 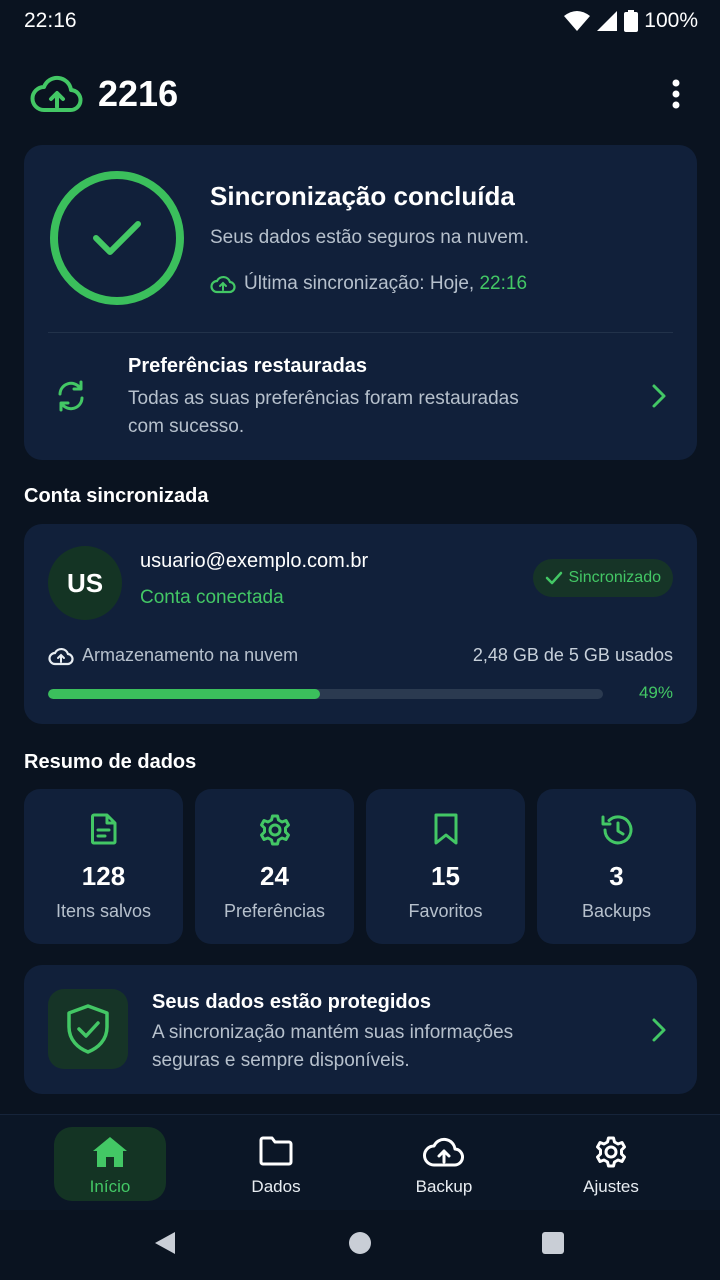 What do you see at coordinates (50, 20) in the screenshot?
I see `status-time: 22:16` at bounding box center [50, 20].